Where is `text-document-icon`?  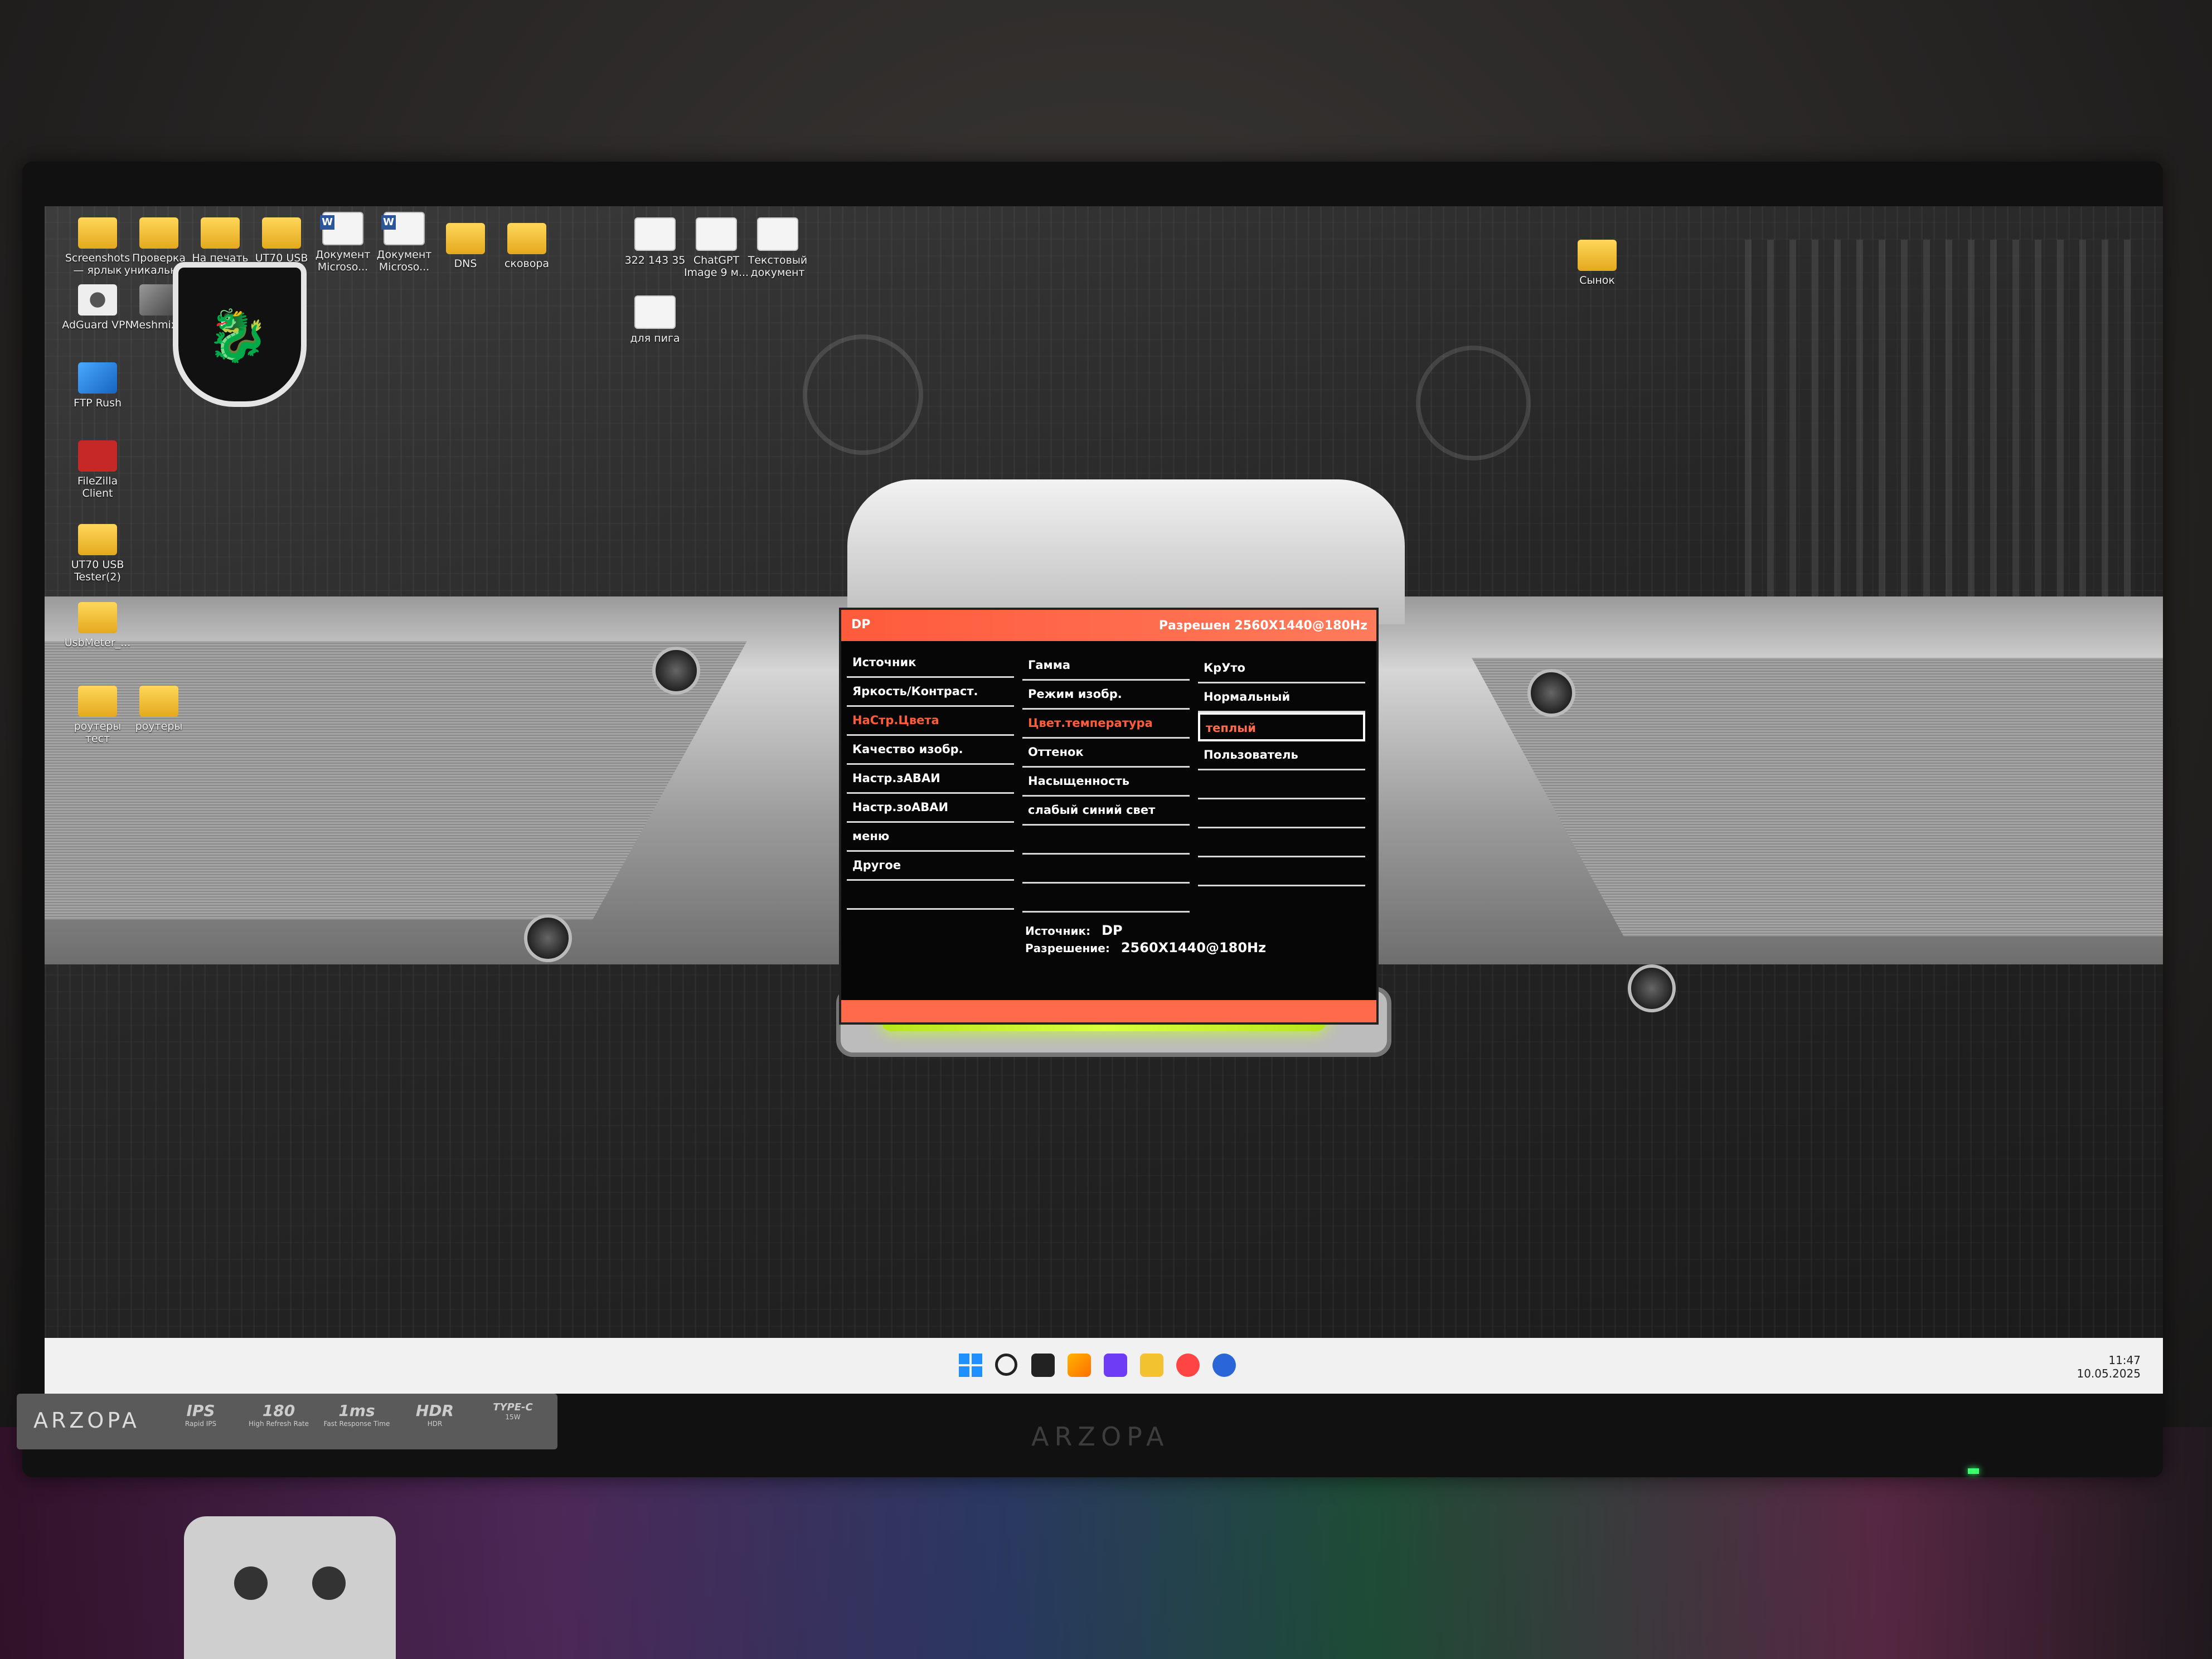
text-document-icon is located at coordinates (778, 234).